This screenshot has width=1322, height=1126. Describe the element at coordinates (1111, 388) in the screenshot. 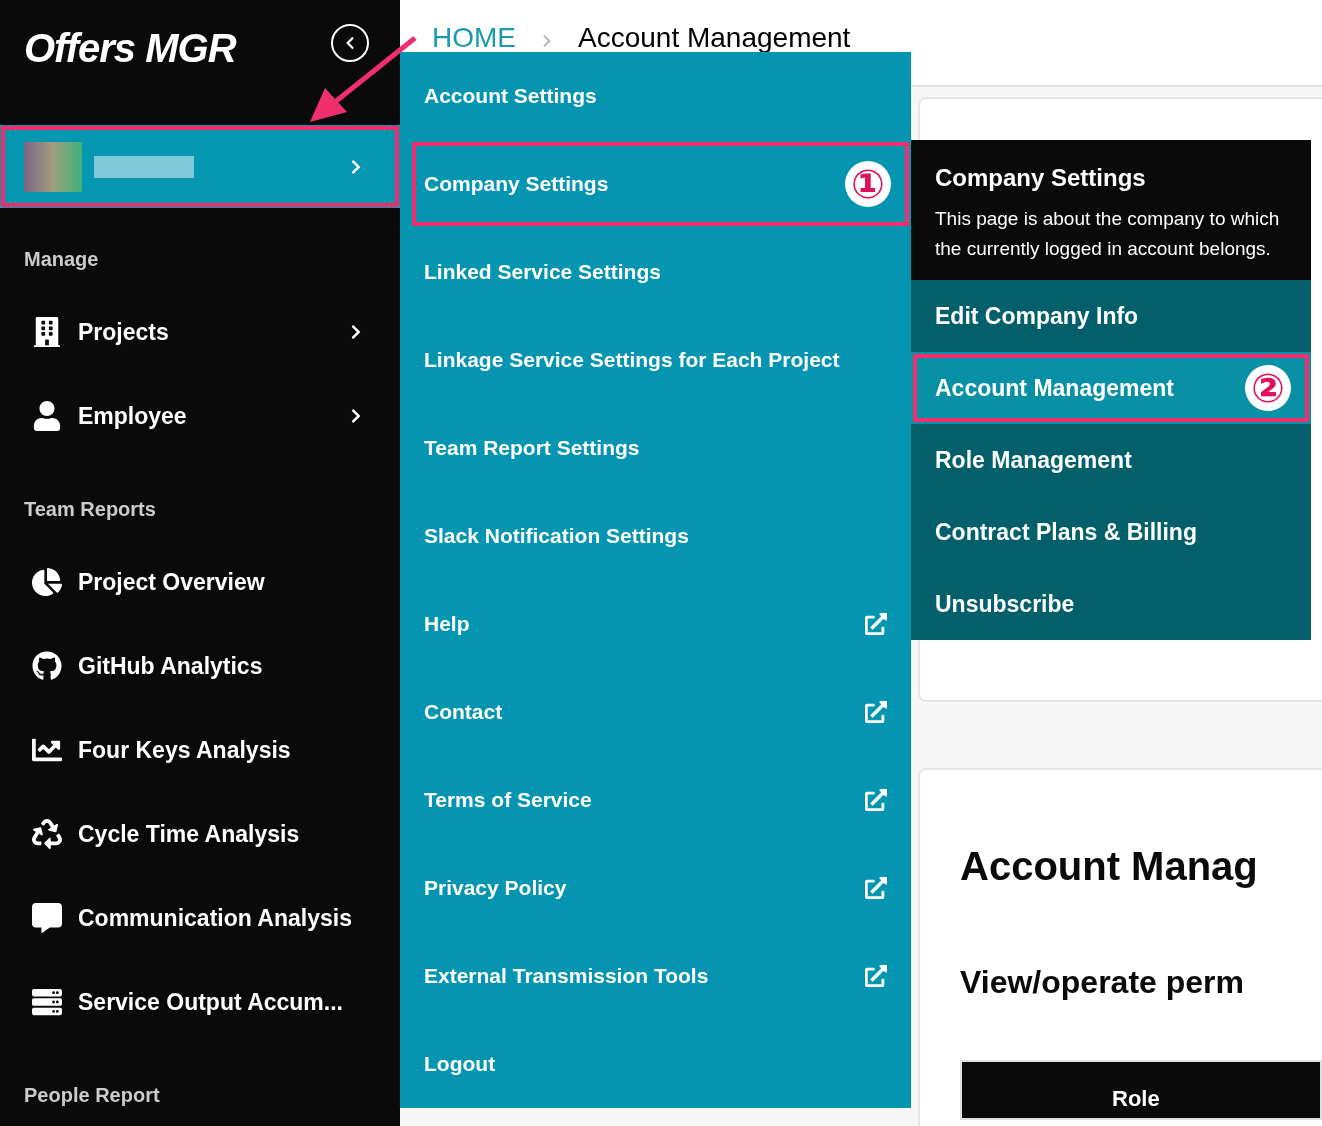

I see `submenu-item: Account Management ②` at that location.